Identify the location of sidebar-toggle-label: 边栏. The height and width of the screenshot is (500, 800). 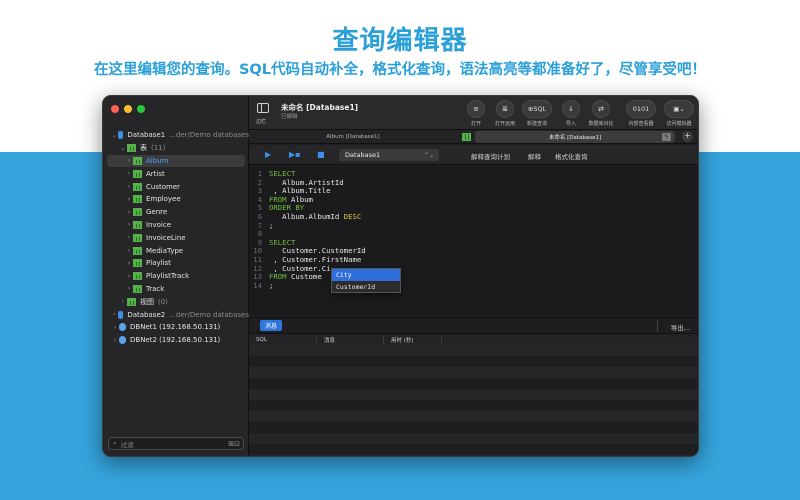
(261, 122).